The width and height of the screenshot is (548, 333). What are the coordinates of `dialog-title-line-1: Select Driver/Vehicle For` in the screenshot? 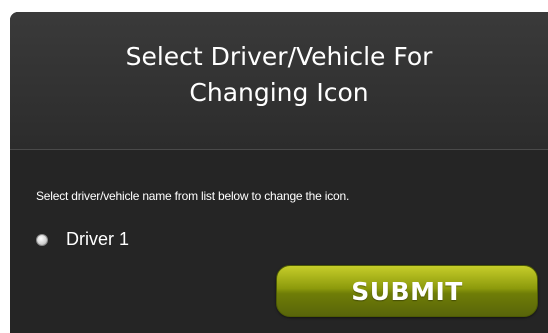 It's located at (279, 56).